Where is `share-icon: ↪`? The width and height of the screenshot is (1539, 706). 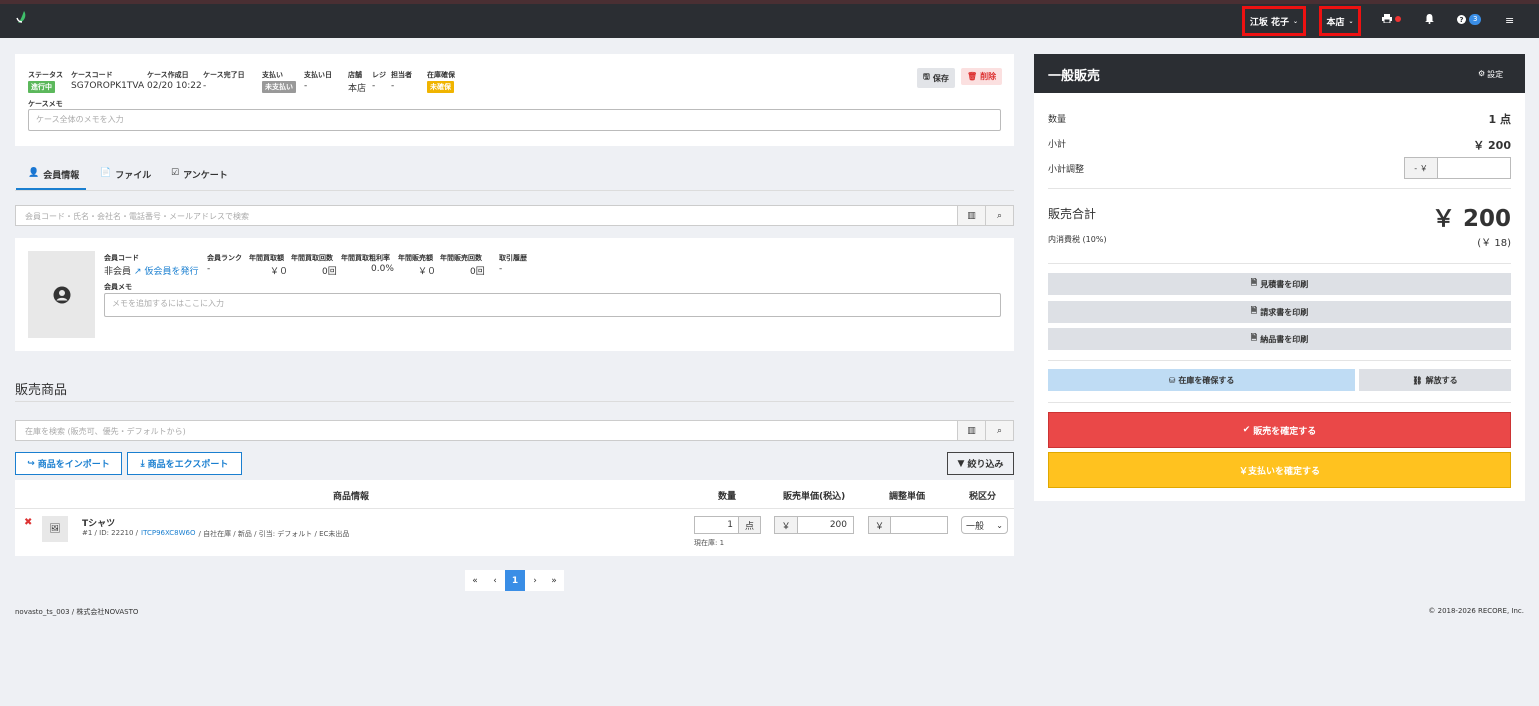
share-icon: ↪ is located at coordinates (31, 463).